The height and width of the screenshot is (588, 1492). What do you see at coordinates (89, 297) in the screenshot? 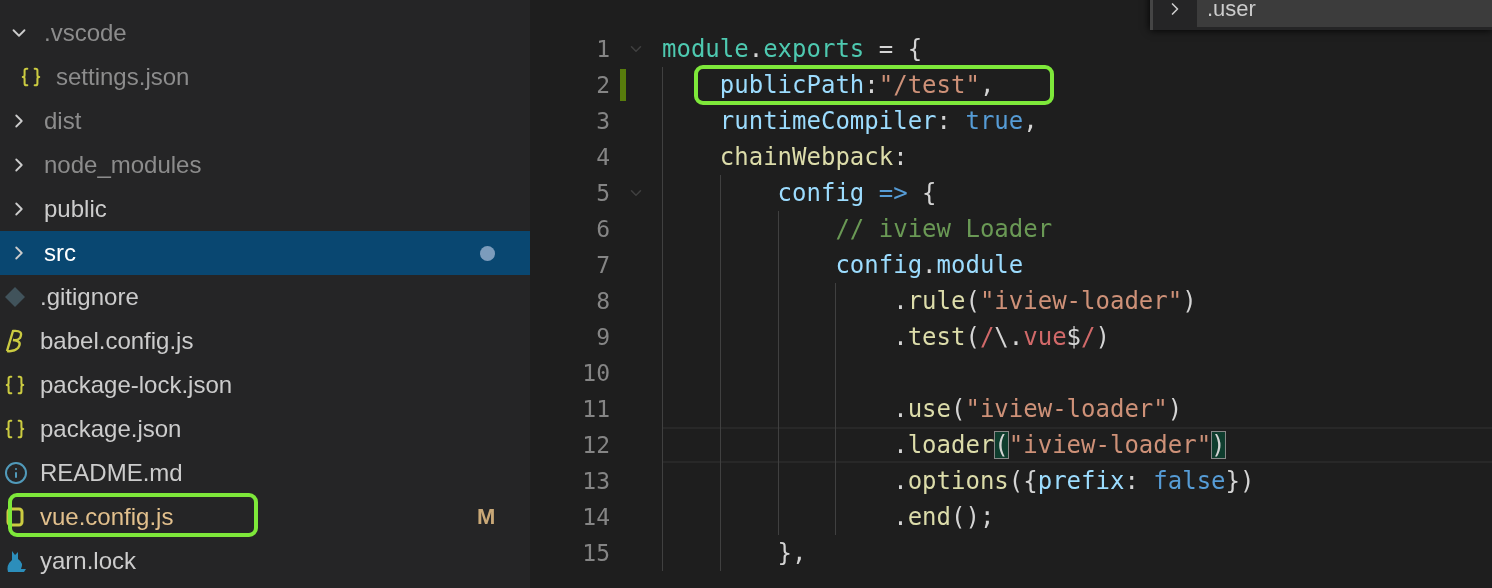
I see `file-name: .gitignore` at bounding box center [89, 297].